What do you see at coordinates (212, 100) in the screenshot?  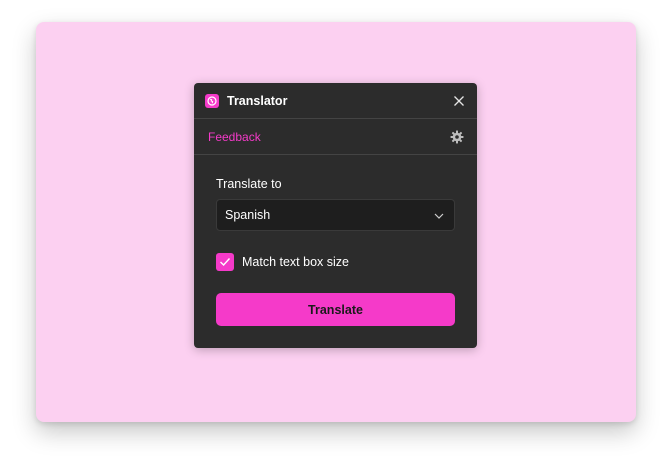 I see `globe-icon` at bounding box center [212, 100].